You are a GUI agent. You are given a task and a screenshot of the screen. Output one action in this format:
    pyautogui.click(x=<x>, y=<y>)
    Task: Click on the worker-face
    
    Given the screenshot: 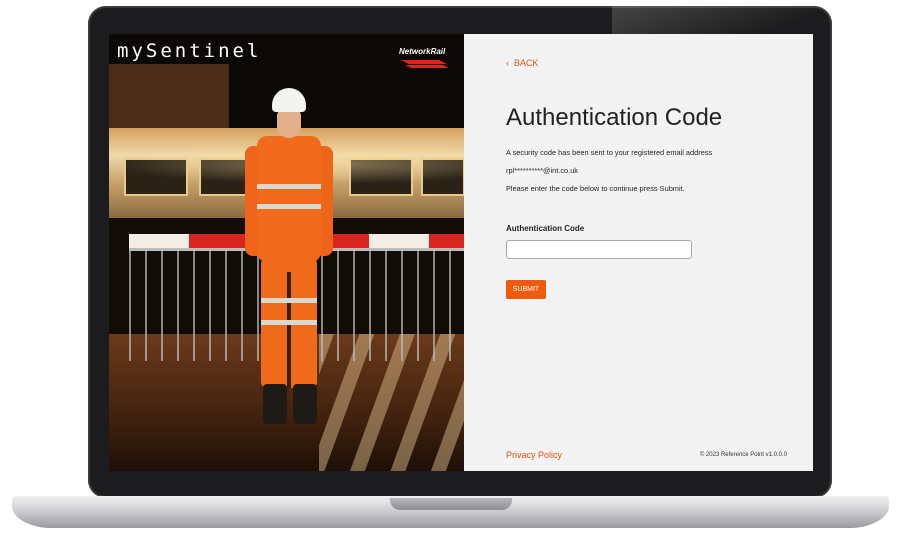 What is the action you would take?
    pyautogui.click(x=289, y=123)
    